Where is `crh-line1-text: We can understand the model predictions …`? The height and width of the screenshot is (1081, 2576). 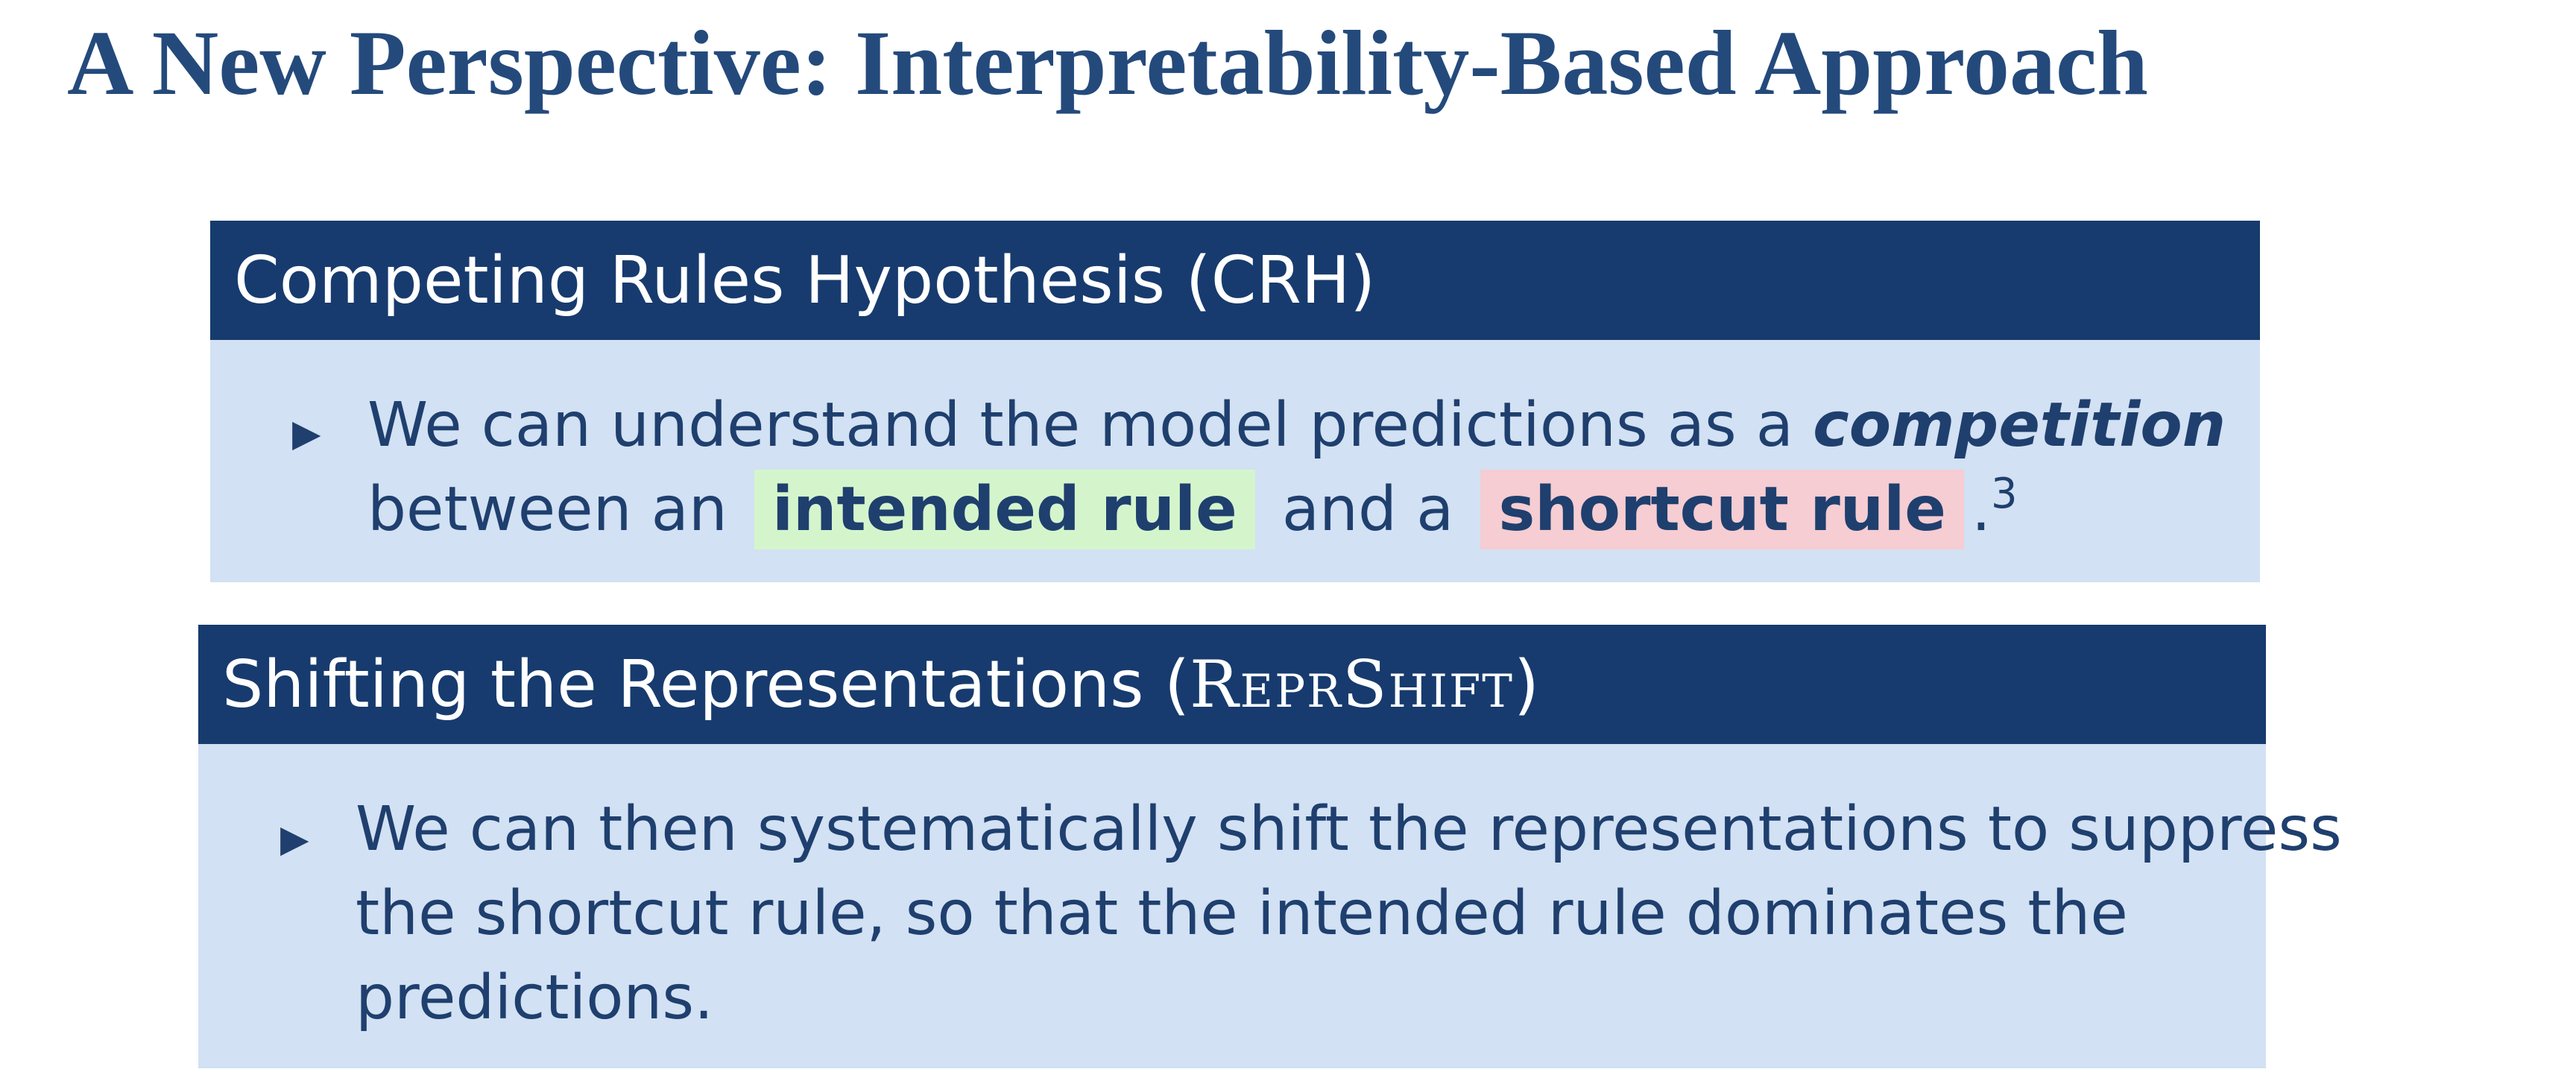
crh-line1-text: We can understand the model predictions … is located at coordinates (1080, 425).